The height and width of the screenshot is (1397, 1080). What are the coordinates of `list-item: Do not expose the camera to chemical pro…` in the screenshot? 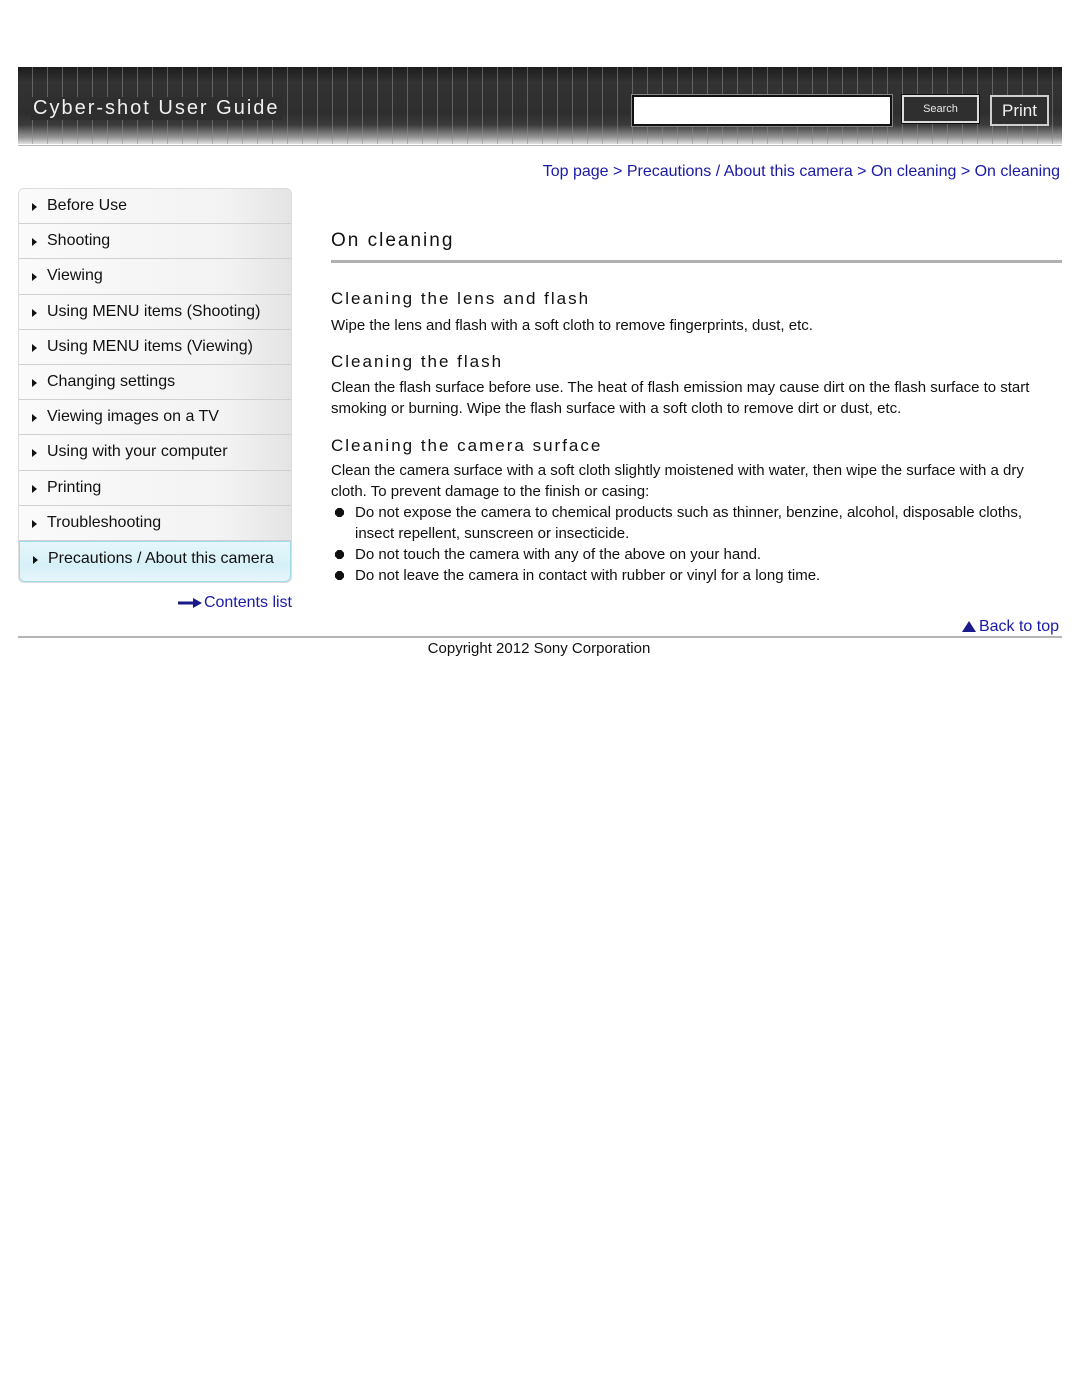 It's located at (696, 523).